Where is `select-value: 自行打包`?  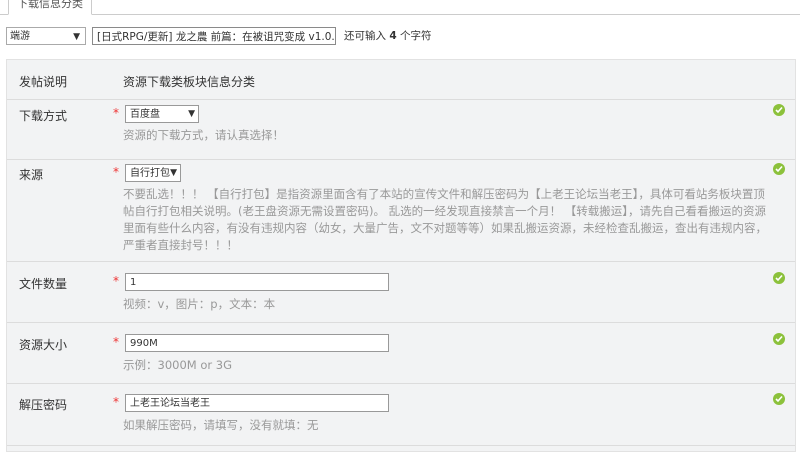 select-value: 自行打包 is located at coordinates (150, 173).